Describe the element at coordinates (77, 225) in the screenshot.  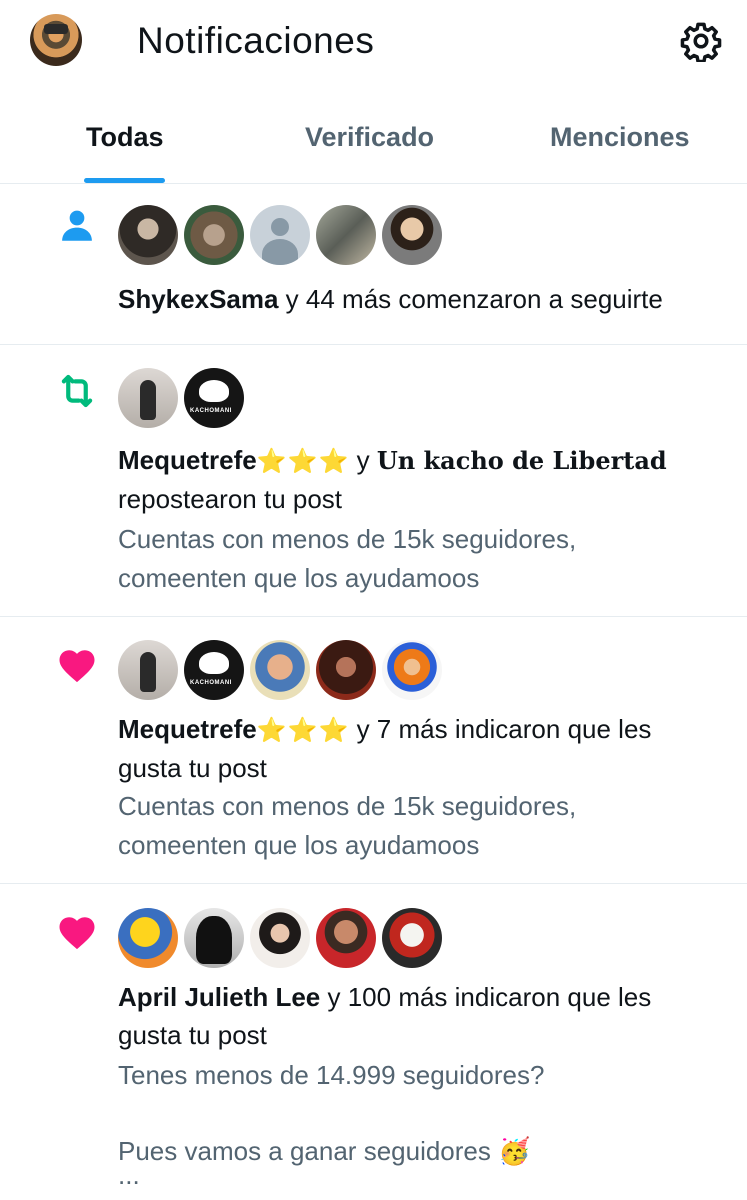
I see `person-icon` at that location.